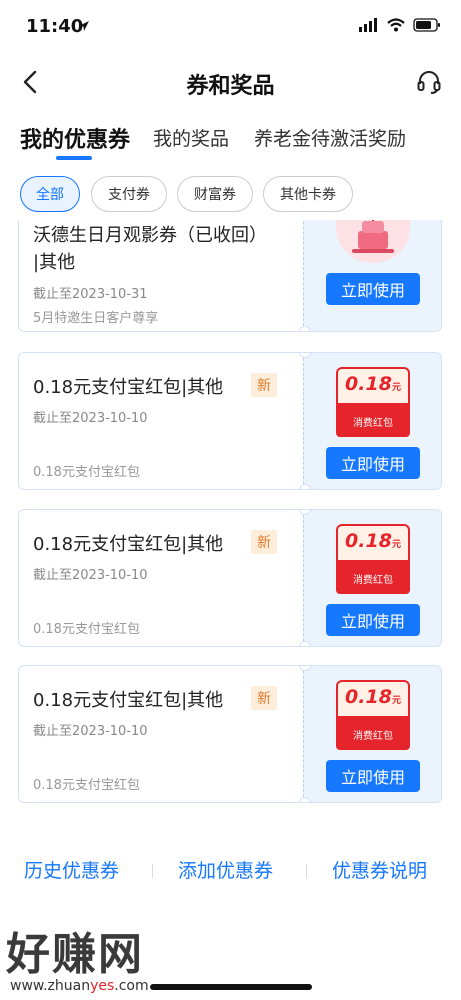 The height and width of the screenshot is (1000, 461). Describe the element at coordinates (231, 987) in the screenshot. I see `home-indicator` at that location.